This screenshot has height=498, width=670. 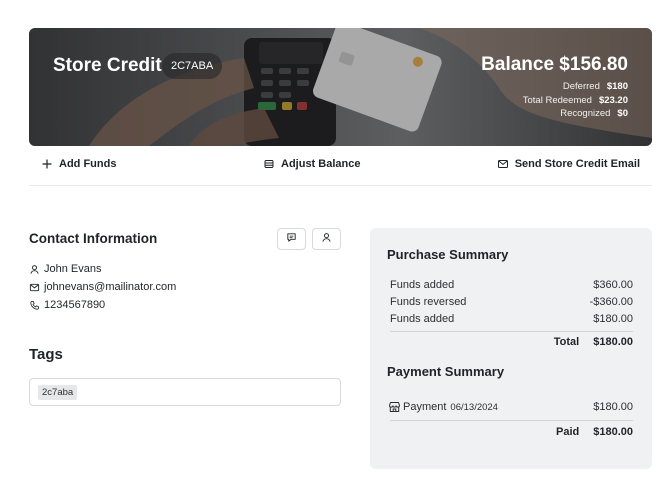 What do you see at coordinates (425, 407) in the screenshot?
I see `payment-label: Payment` at bounding box center [425, 407].